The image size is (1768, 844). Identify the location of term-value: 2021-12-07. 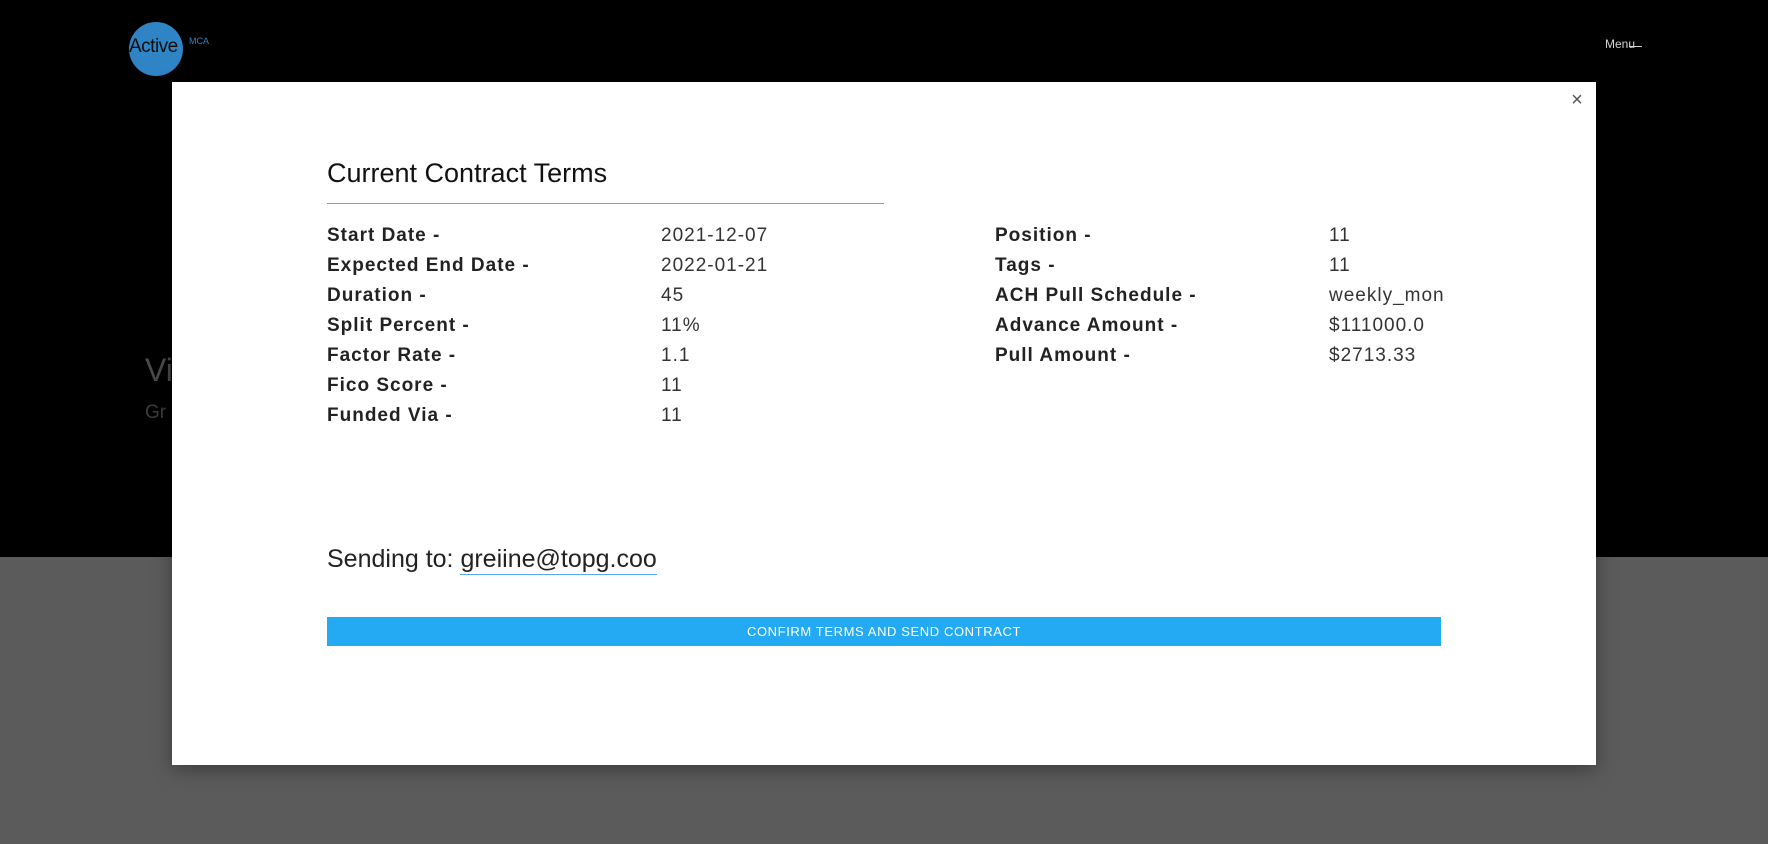
(715, 235).